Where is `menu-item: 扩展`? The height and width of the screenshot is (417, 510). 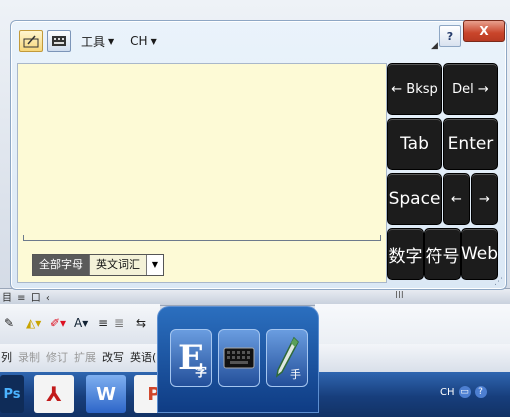
menu-item: 扩展 is located at coordinates (85, 359).